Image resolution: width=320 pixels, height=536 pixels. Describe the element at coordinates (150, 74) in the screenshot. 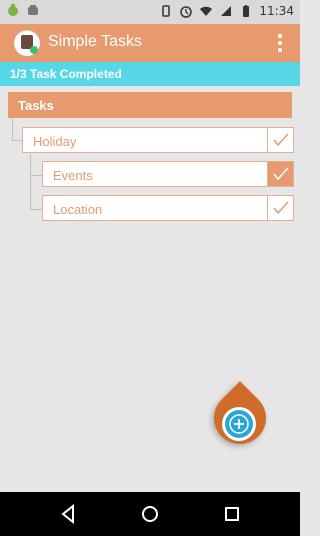

I see `progress-banner: 1/3 Task Completed` at that location.